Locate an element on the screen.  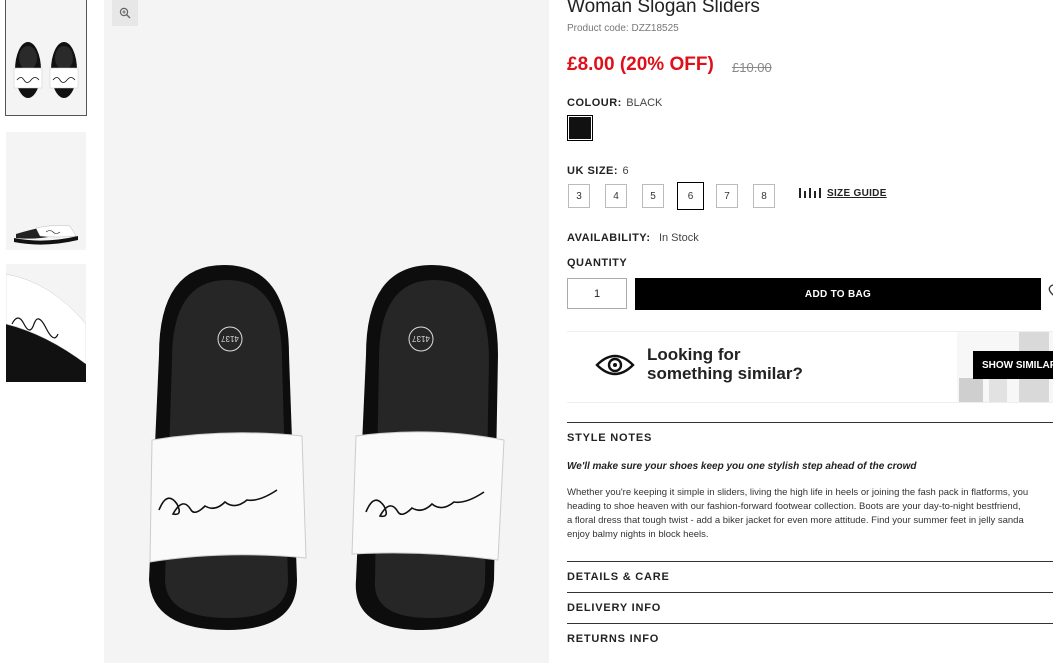
add-to-bag-button: ADD TO BAG is located at coordinates (838, 294).